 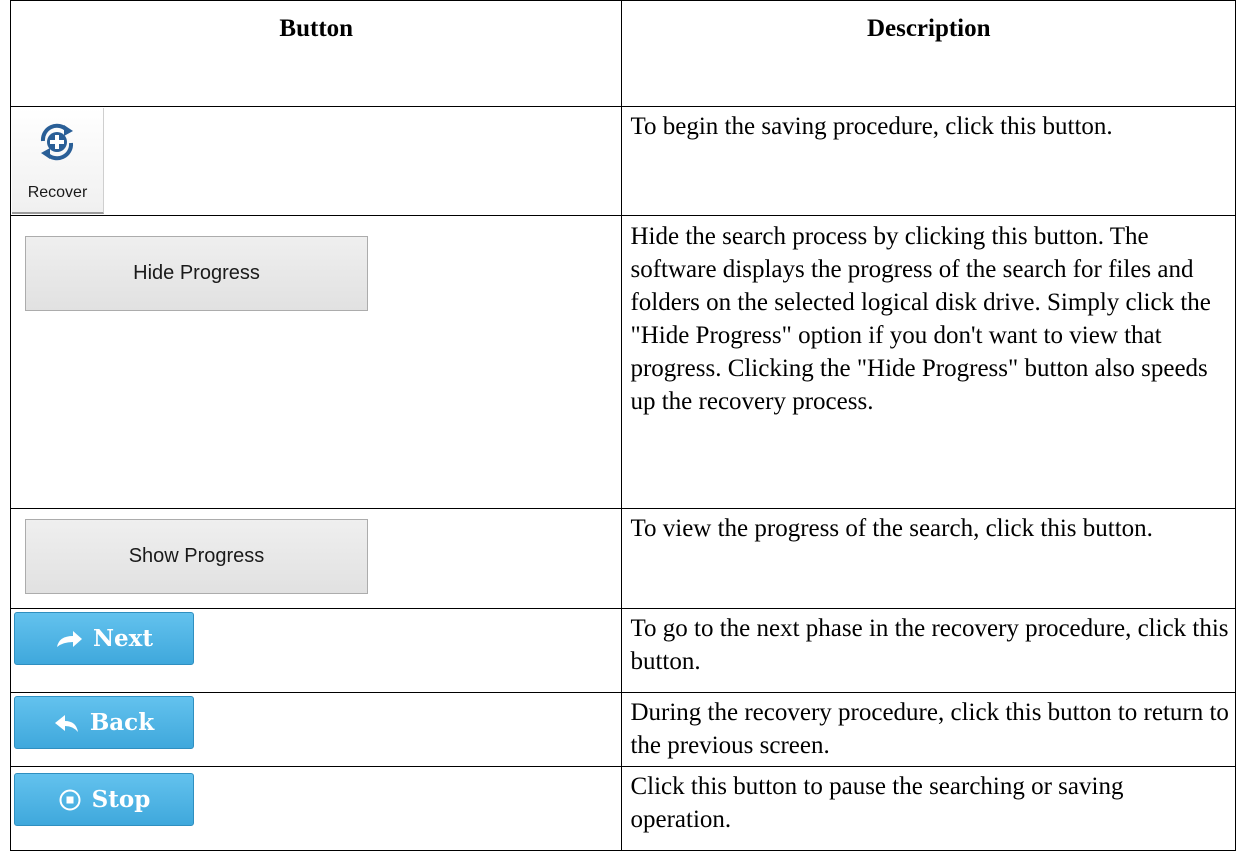 I want to click on button-cell: Next, so click(x=316, y=650).